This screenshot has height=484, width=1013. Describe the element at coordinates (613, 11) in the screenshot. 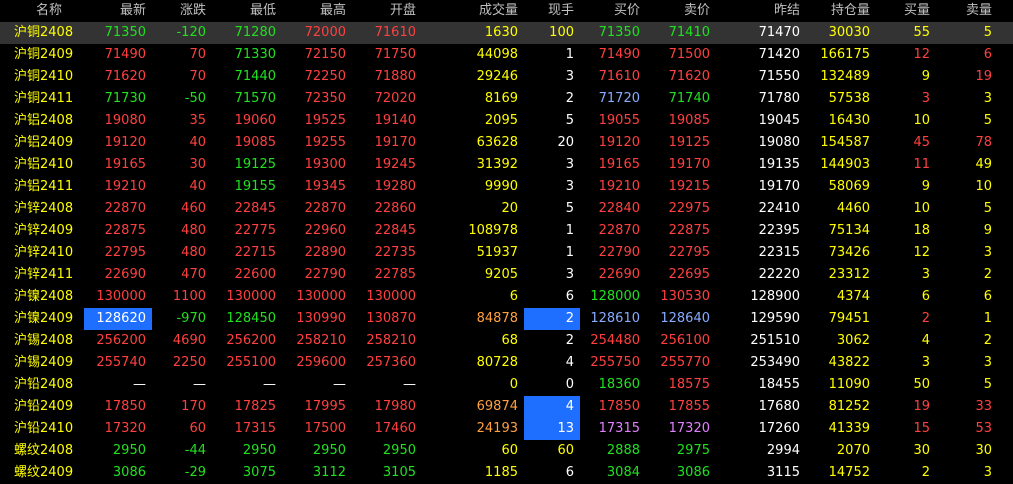

I see `header-bid: 买价` at that location.